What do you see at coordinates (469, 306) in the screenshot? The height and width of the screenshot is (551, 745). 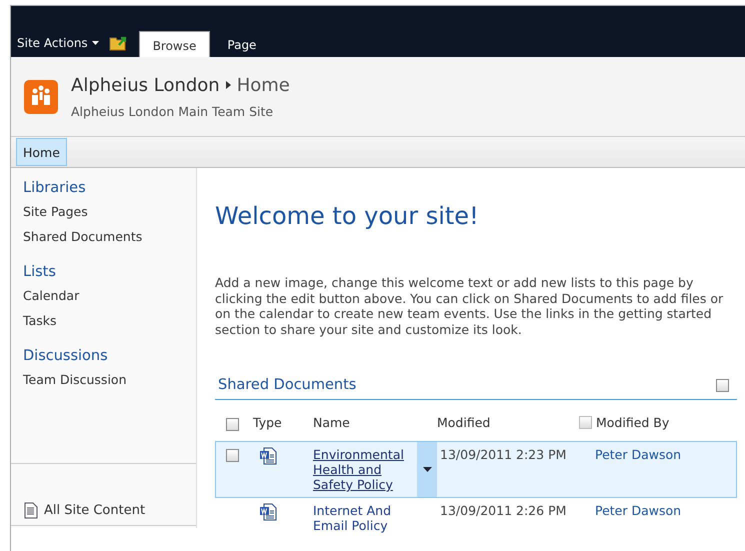 I see `welcome-text: Add a new image, change this welcome text or add new lists to this page by clicking the edit button above. You can click on Shared Documents to add files or on the calendar to create new team events. Use the links in the getting started section to share your site and customize its look.` at bounding box center [469, 306].